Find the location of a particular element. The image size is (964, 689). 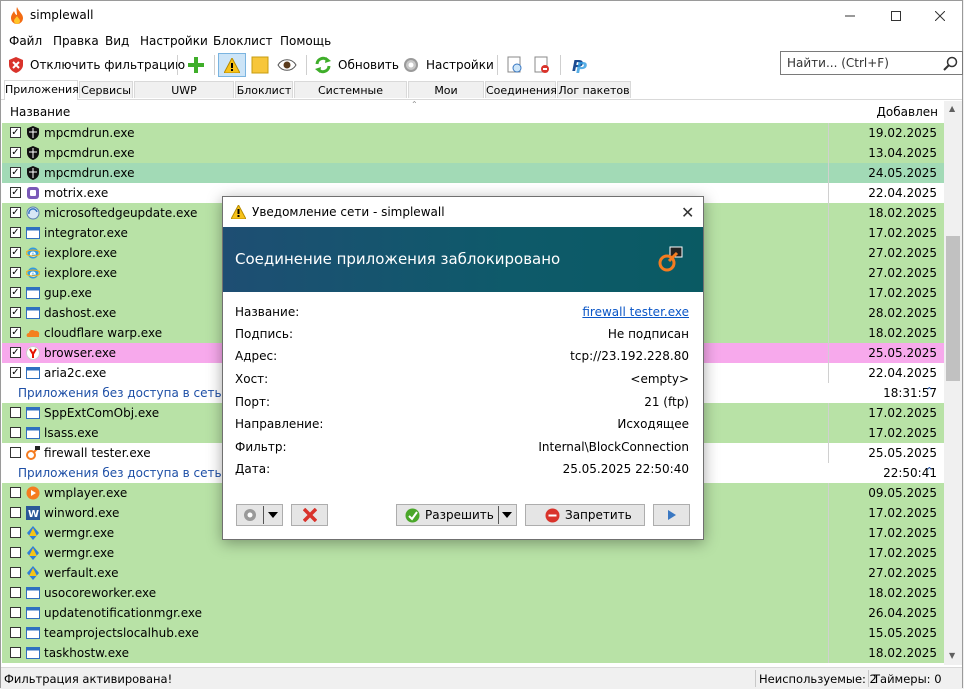

menu-blocklist: Блоклист is located at coordinates (243, 41).